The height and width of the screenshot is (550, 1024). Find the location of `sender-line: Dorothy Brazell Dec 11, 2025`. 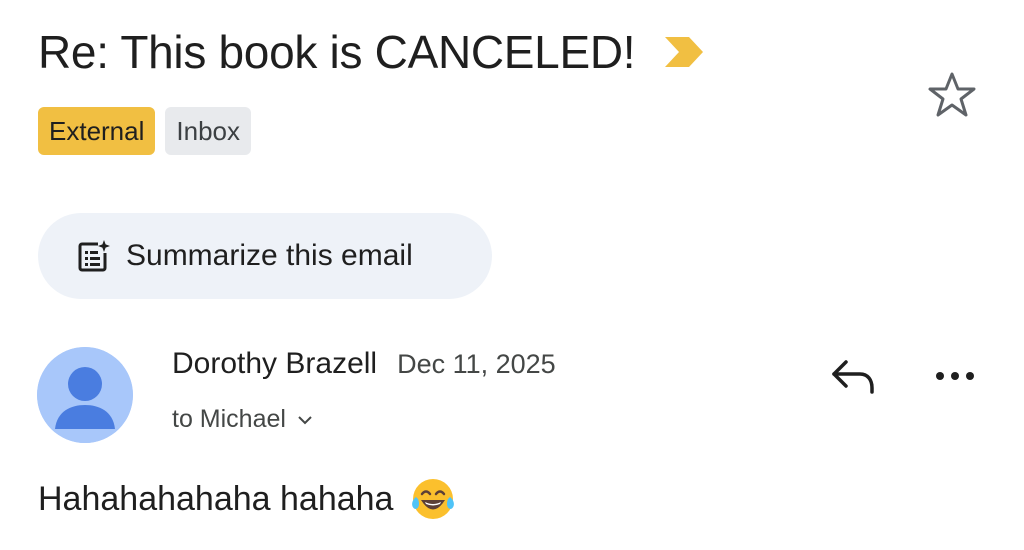

sender-line: Dorothy Brazell Dec 11, 2025 is located at coordinates (364, 364).